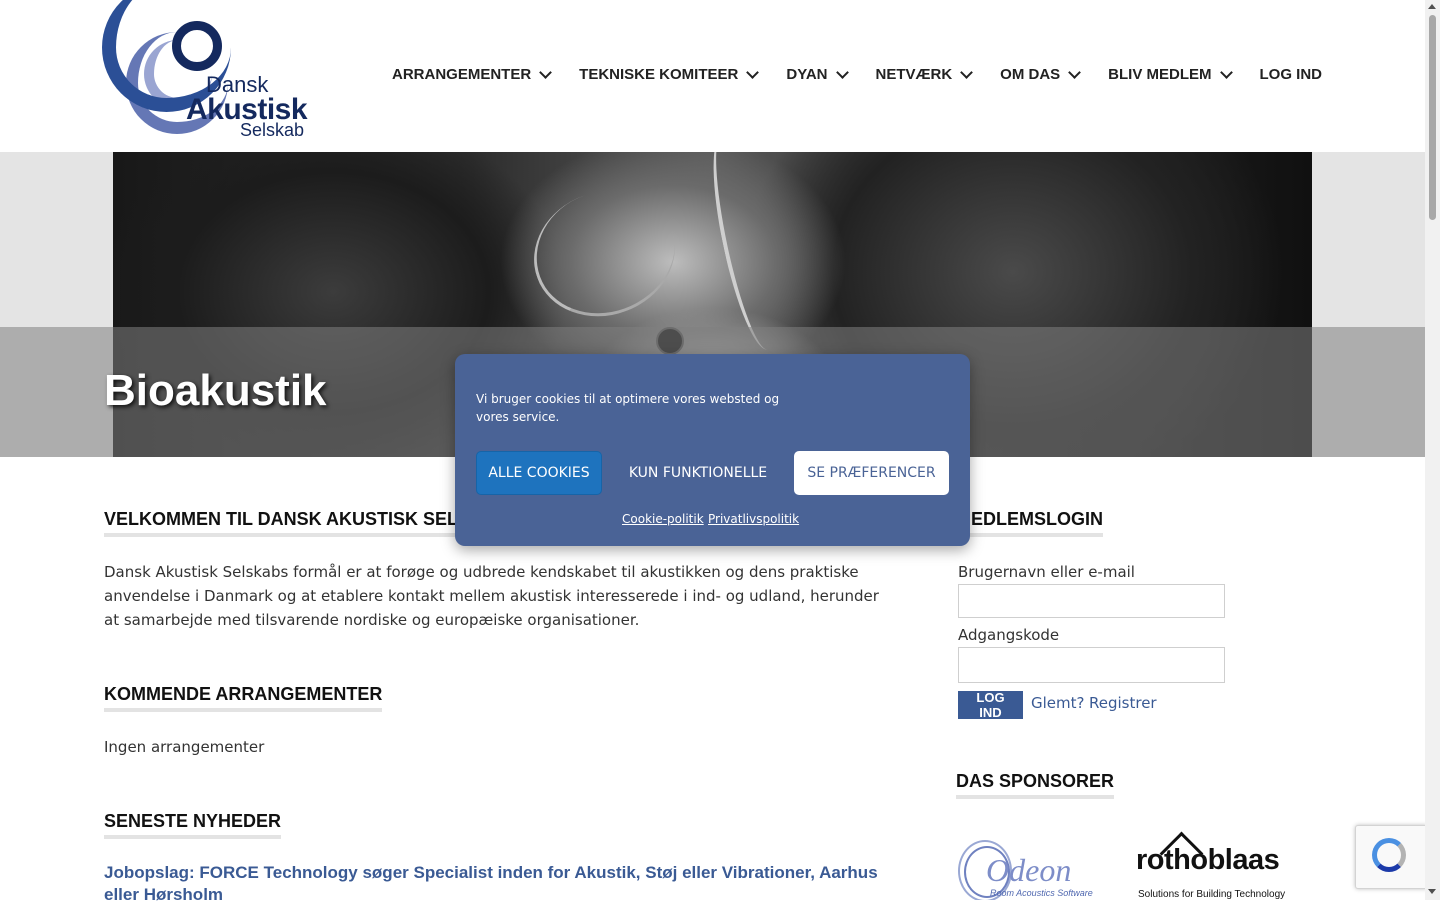 Image resolution: width=1440 pixels, height=906 pixels. I want to click on sponsor-subtitle: Solutions for Building Technology, so click(1212, 894).